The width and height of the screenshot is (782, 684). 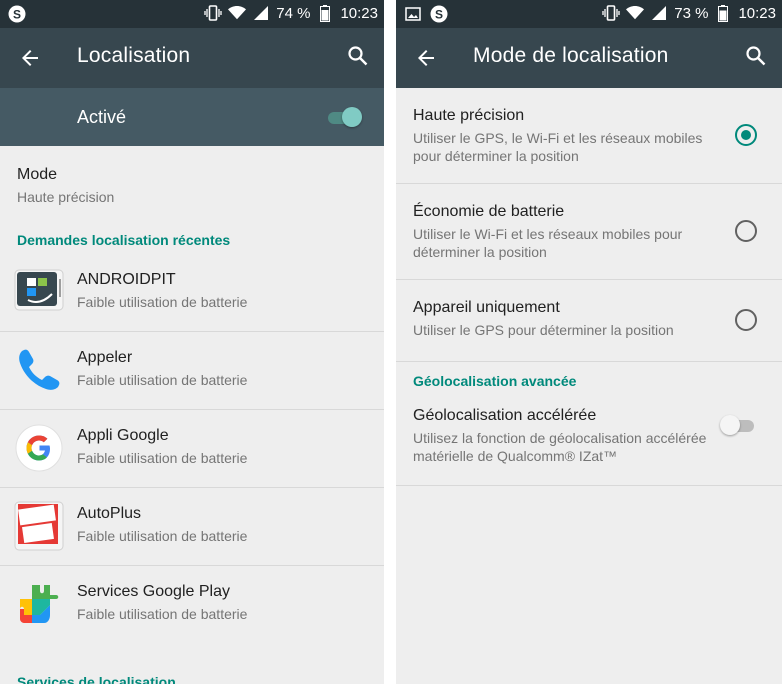 What do you see at coordinates (102, 117) in the screenshot?
I see `master-switch-label: Activé` at bounding box center [102, 117].